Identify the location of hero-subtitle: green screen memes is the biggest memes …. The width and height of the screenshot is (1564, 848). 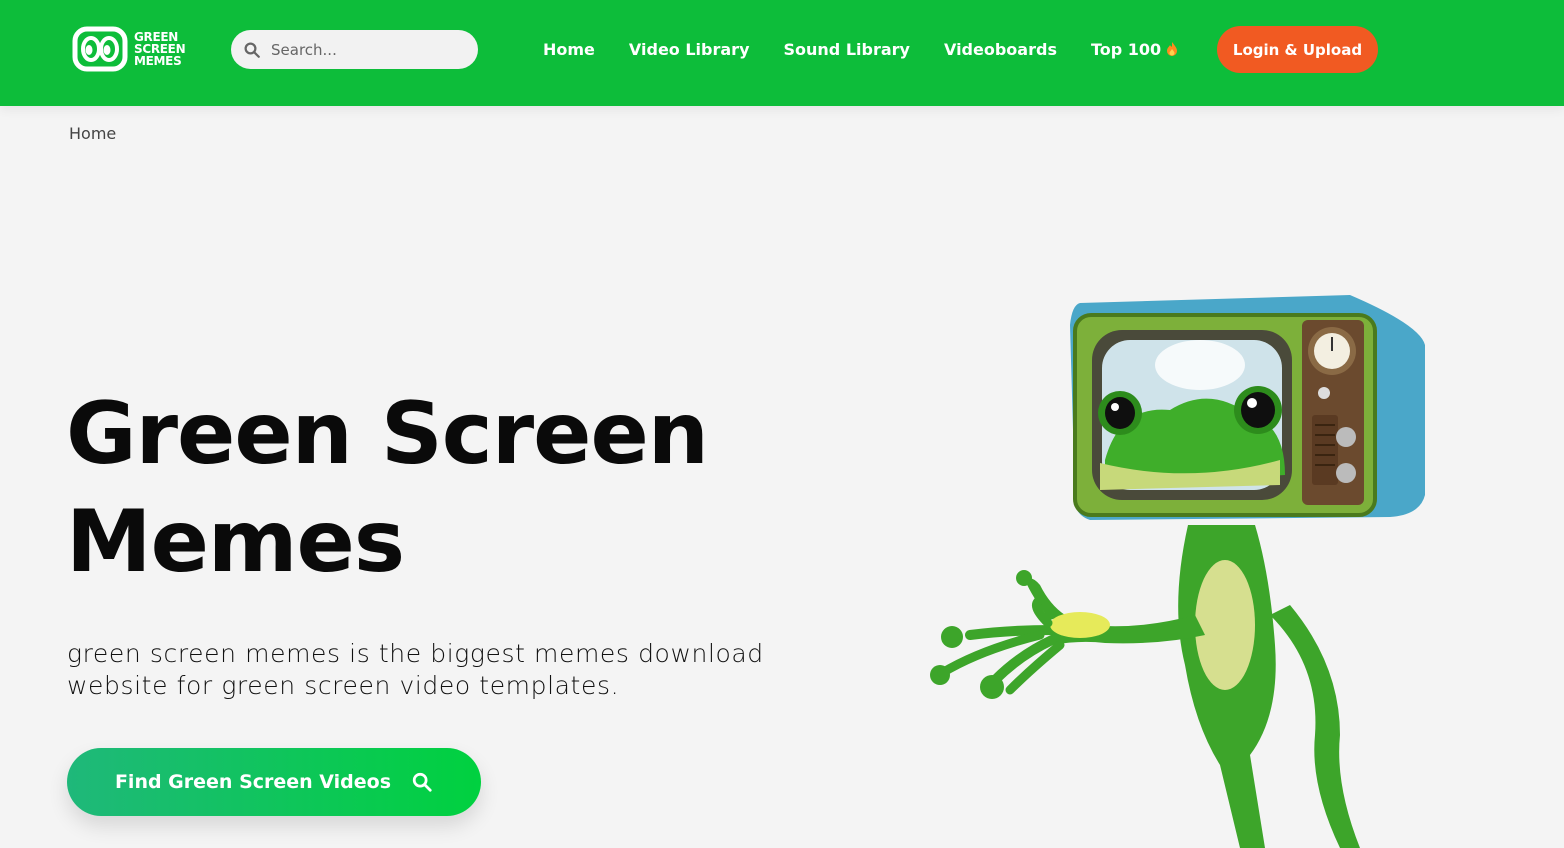
(467, 670).